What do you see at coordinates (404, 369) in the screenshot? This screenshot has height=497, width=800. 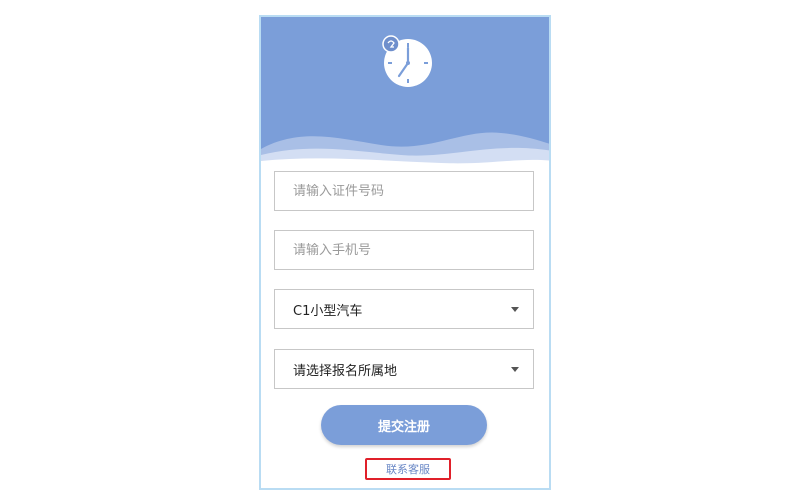 I see `location-select: 请选择报名所属地` at bounding box center [404, 369].